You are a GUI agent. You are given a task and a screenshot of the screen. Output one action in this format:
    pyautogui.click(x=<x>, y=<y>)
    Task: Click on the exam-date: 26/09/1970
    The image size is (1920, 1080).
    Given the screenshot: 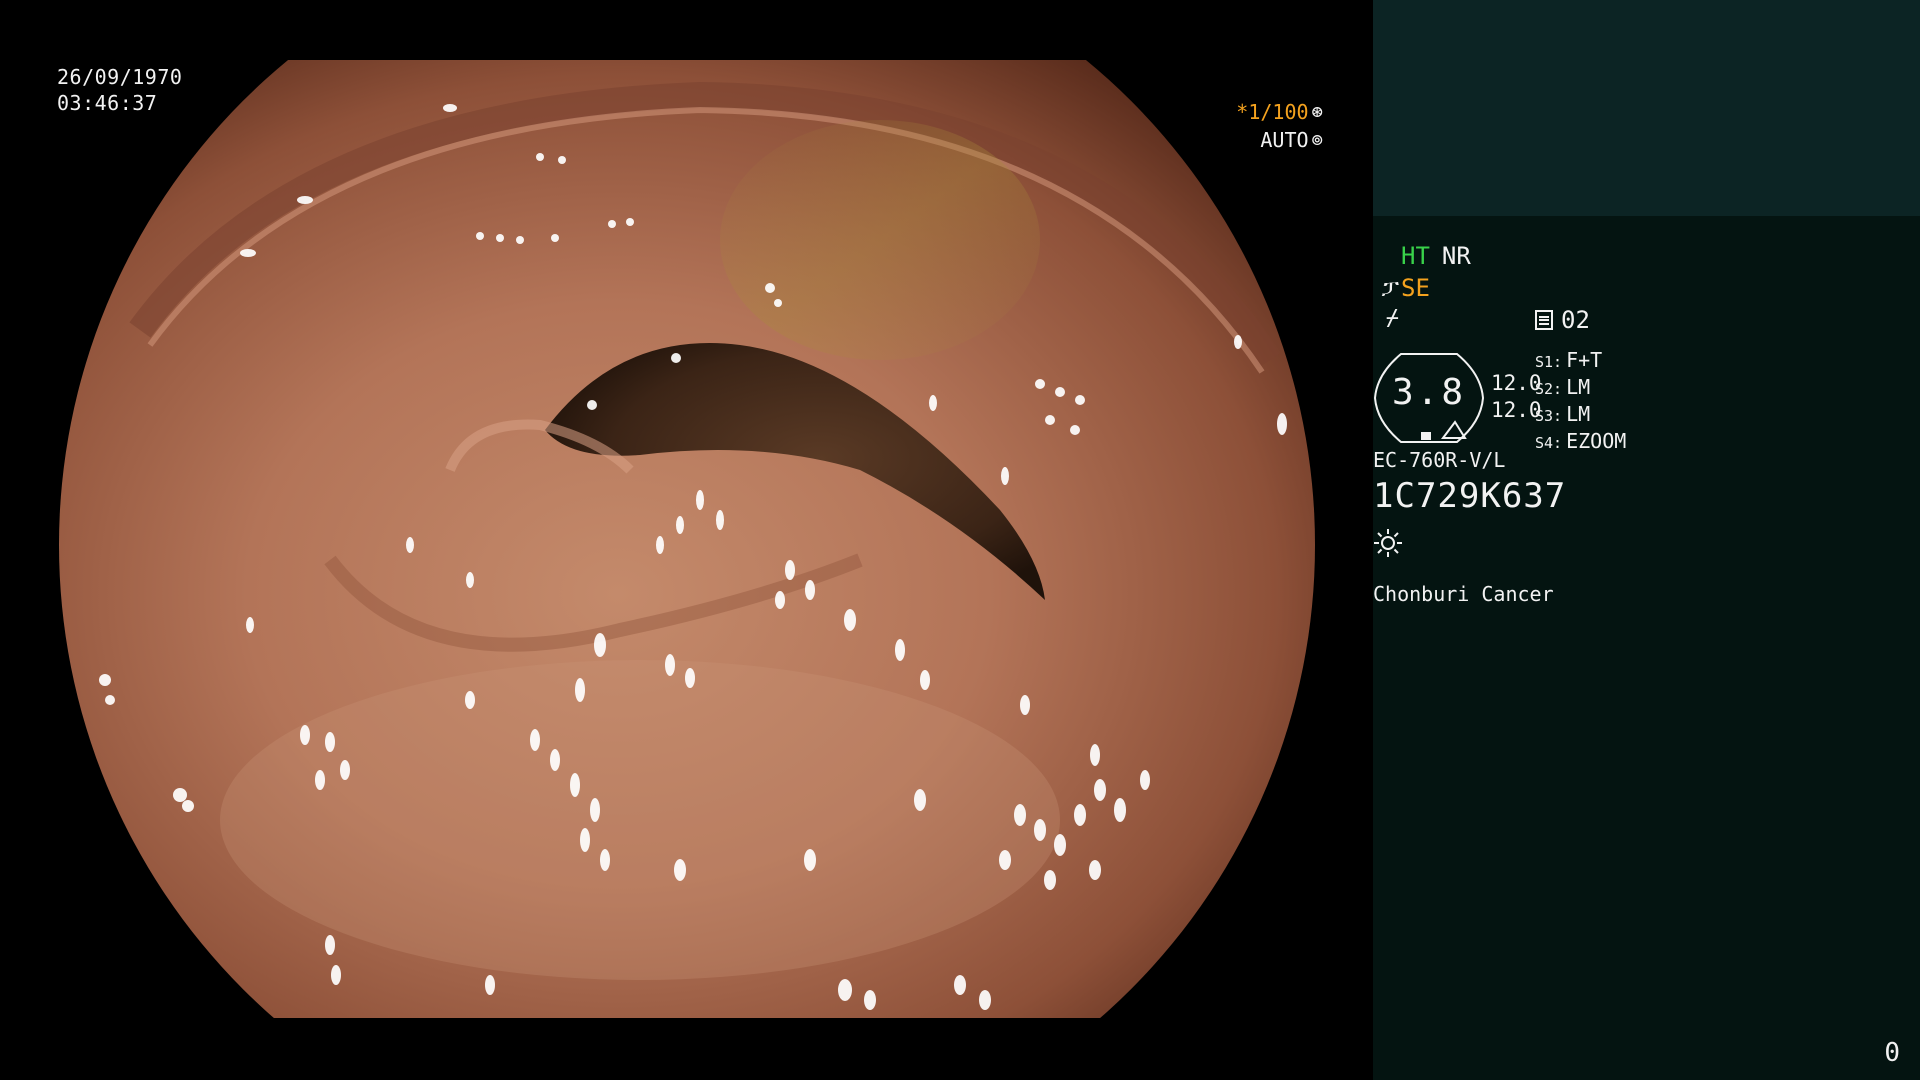 What is the action you would take?
    pyautogui.click(x=120, y=77)
    